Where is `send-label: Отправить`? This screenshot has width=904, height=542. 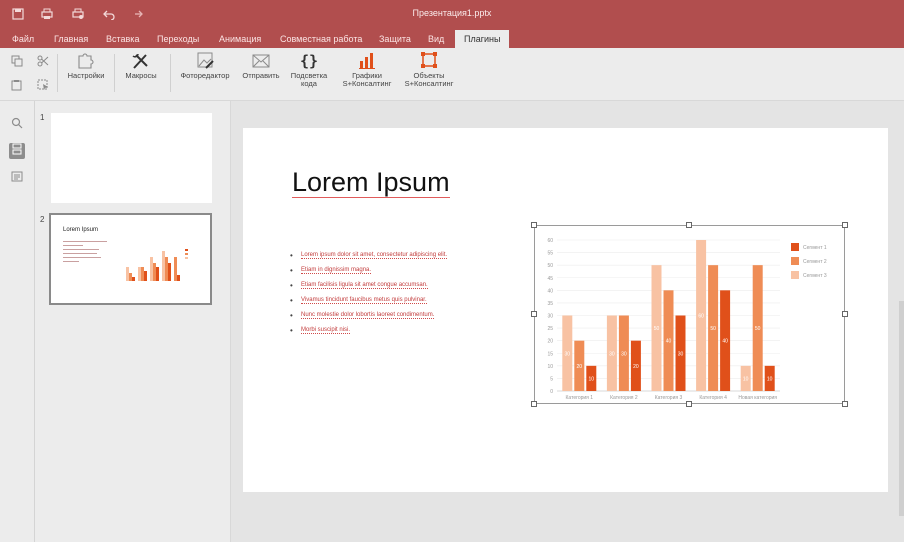 send-label: Отправить is located at coordinates (261, 75).